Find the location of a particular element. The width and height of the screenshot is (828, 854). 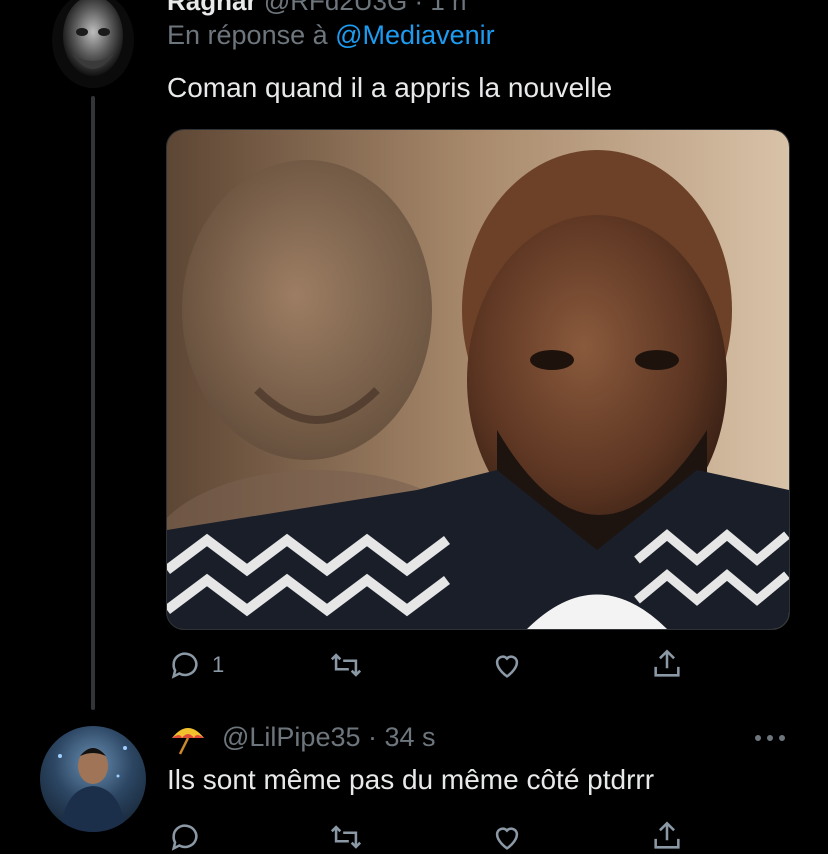

reply-count: 1 is located at coordinates (218, 664).